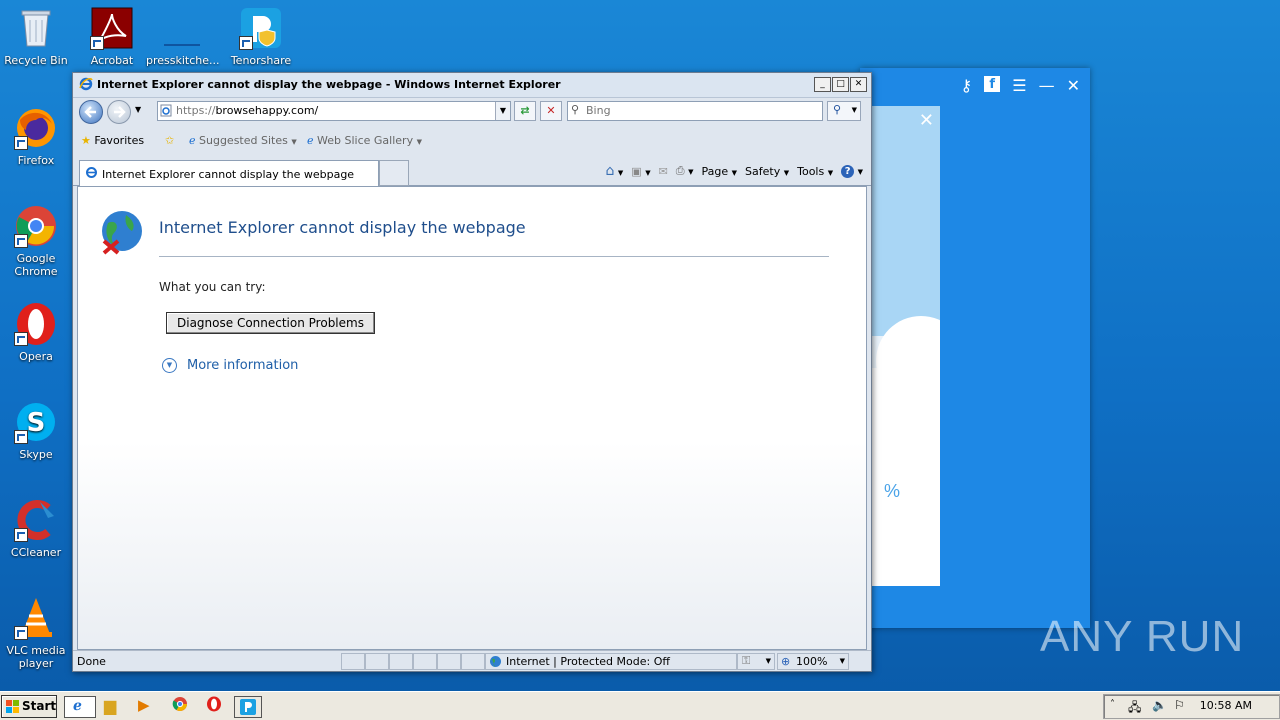 This screenshot has width=1280, height=720. I want to click on search-box: ⚲, so click(695, 111).